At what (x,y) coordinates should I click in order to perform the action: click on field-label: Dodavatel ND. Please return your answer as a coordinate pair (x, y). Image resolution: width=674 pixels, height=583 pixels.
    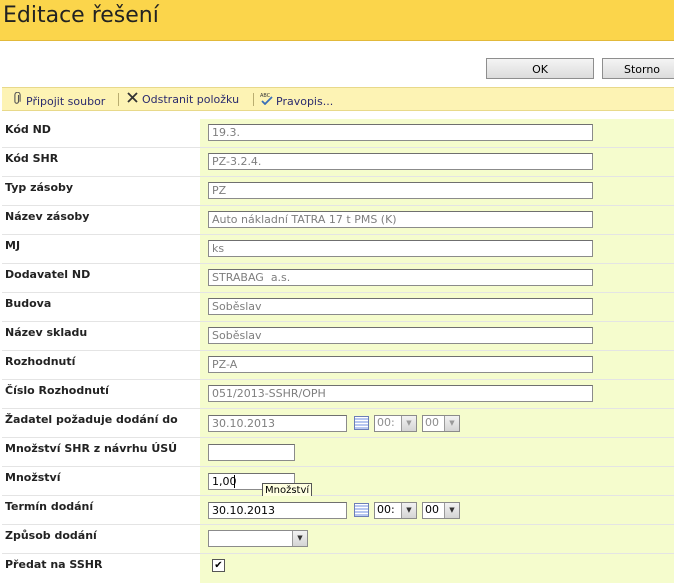
    Looking at the image, I should click on (48, 274).